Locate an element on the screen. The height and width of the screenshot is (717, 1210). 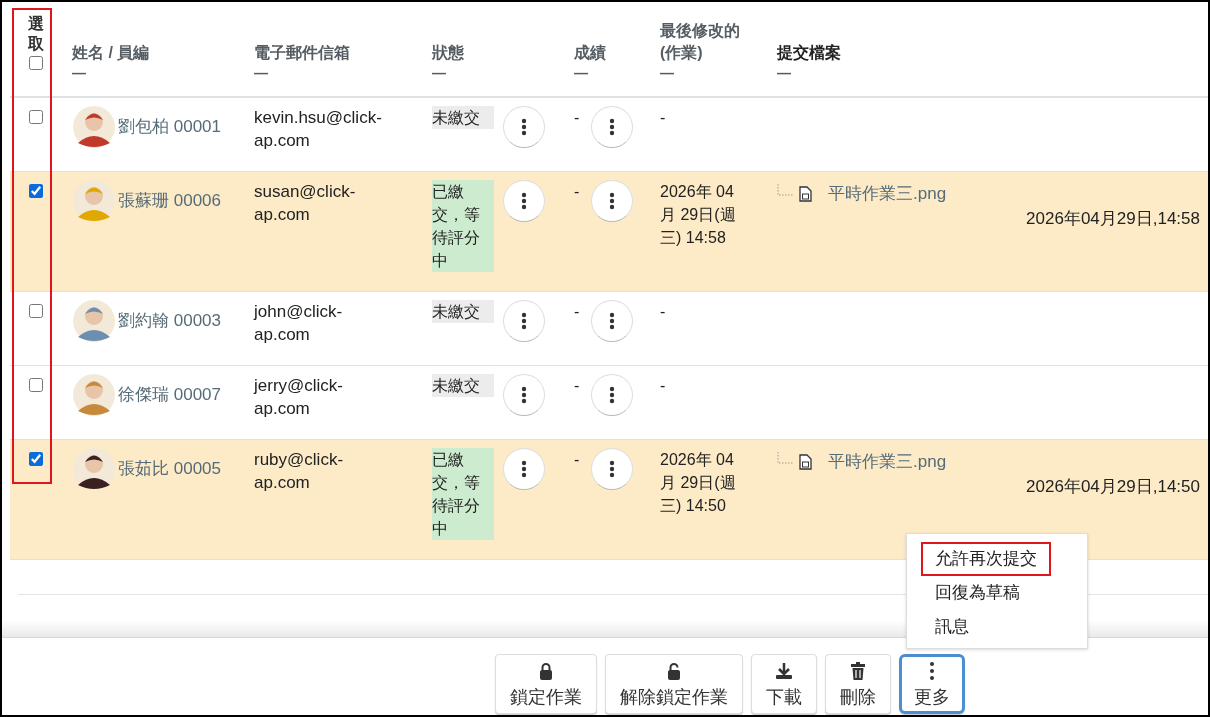
student-name-link: 徐傑瑞 00007 is located at coordinates (169, 394).